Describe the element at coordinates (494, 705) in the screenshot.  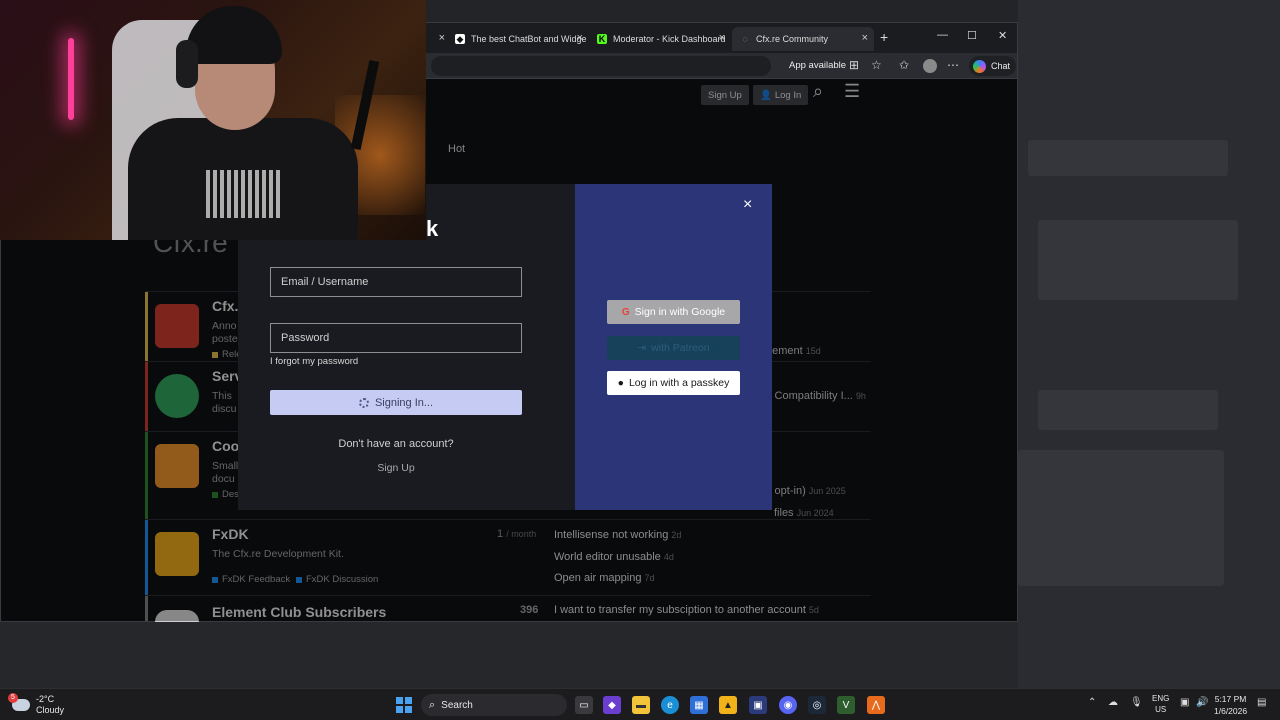
I see `taskbar-search: ⌕ Search` at that location.